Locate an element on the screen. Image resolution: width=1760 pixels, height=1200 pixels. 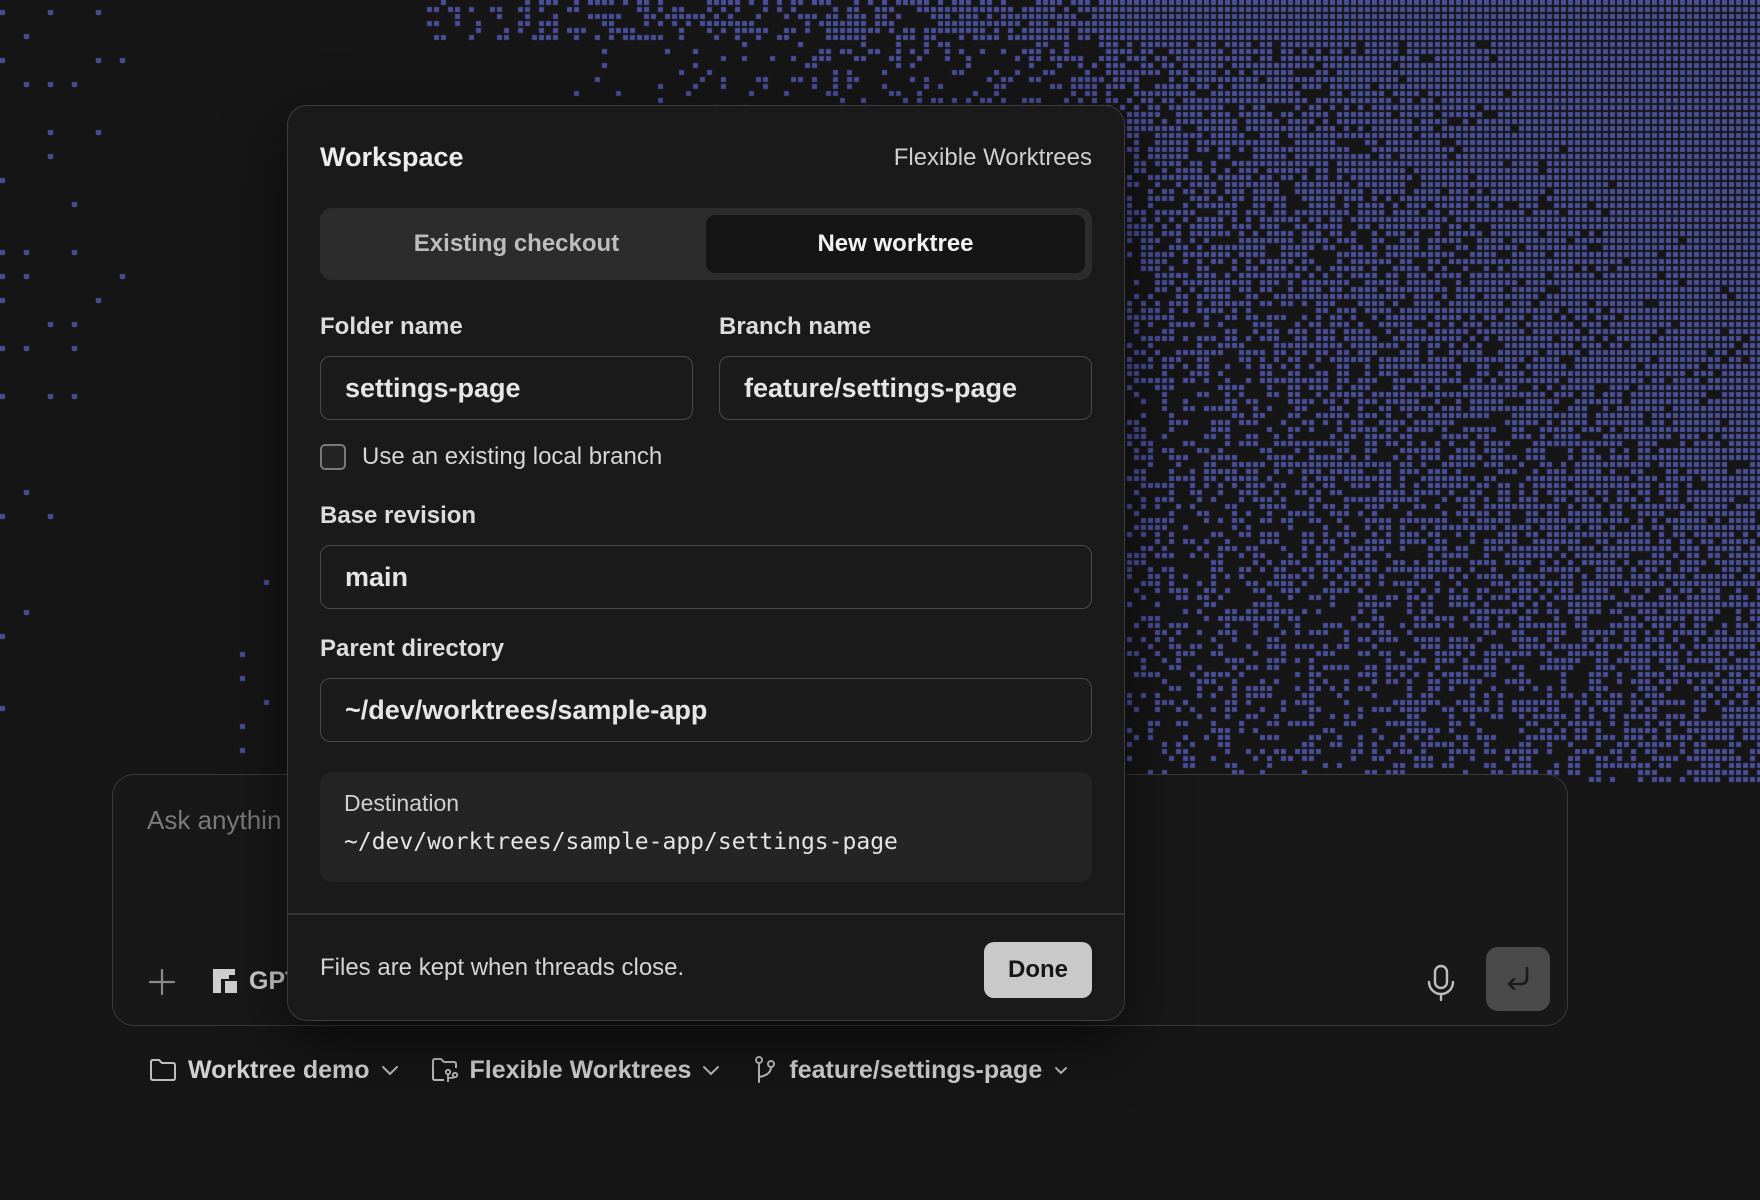
git-branch-icon is located at coordinates (765, 1069).